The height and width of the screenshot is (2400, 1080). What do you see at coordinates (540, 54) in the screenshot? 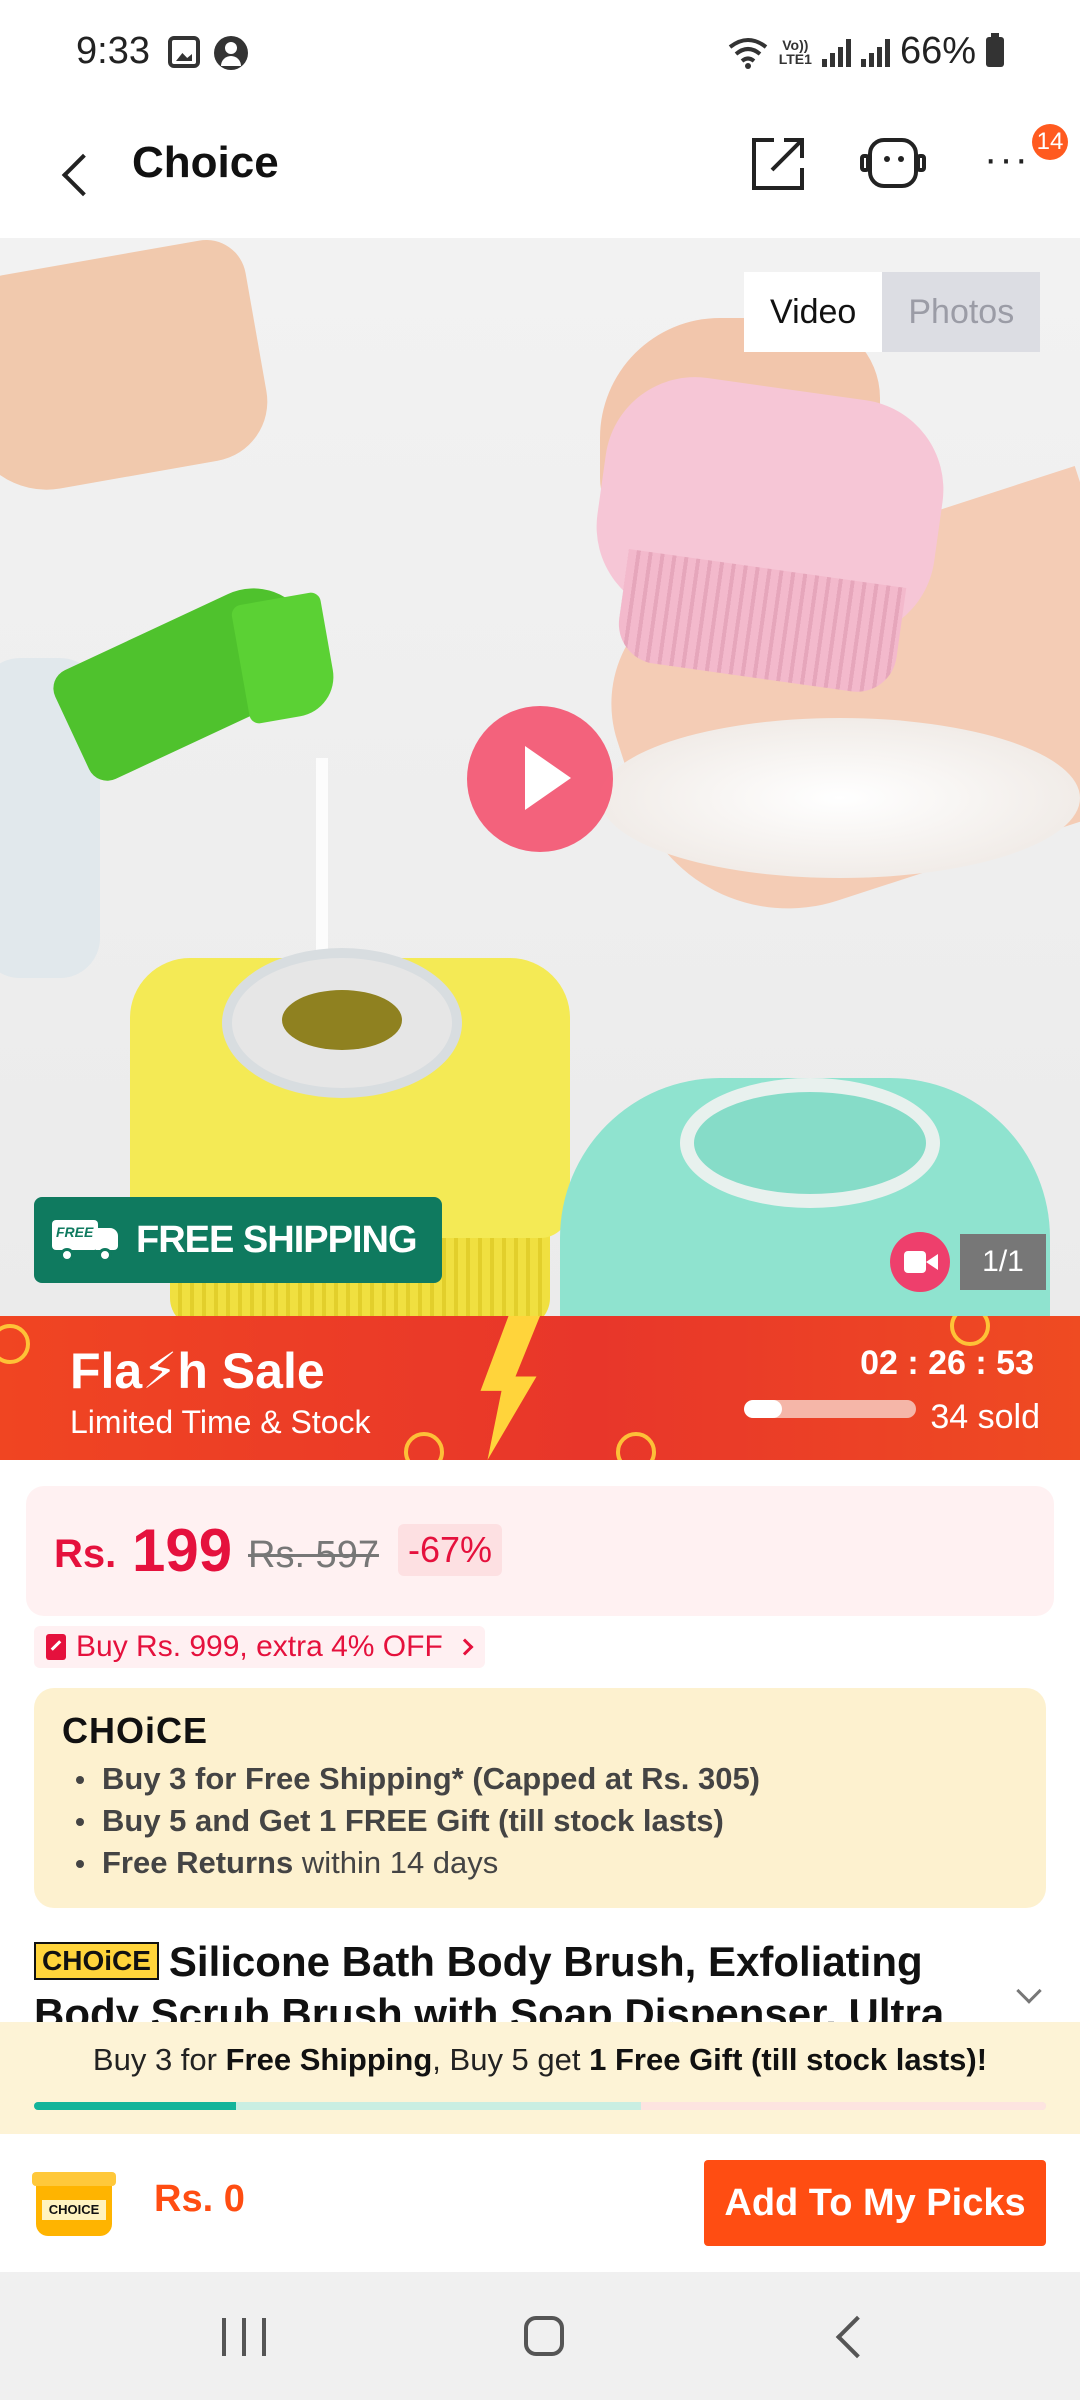
I see `status-bar: 9:33 Vo)) LTE1 66%` at bounding box center [540, 54].